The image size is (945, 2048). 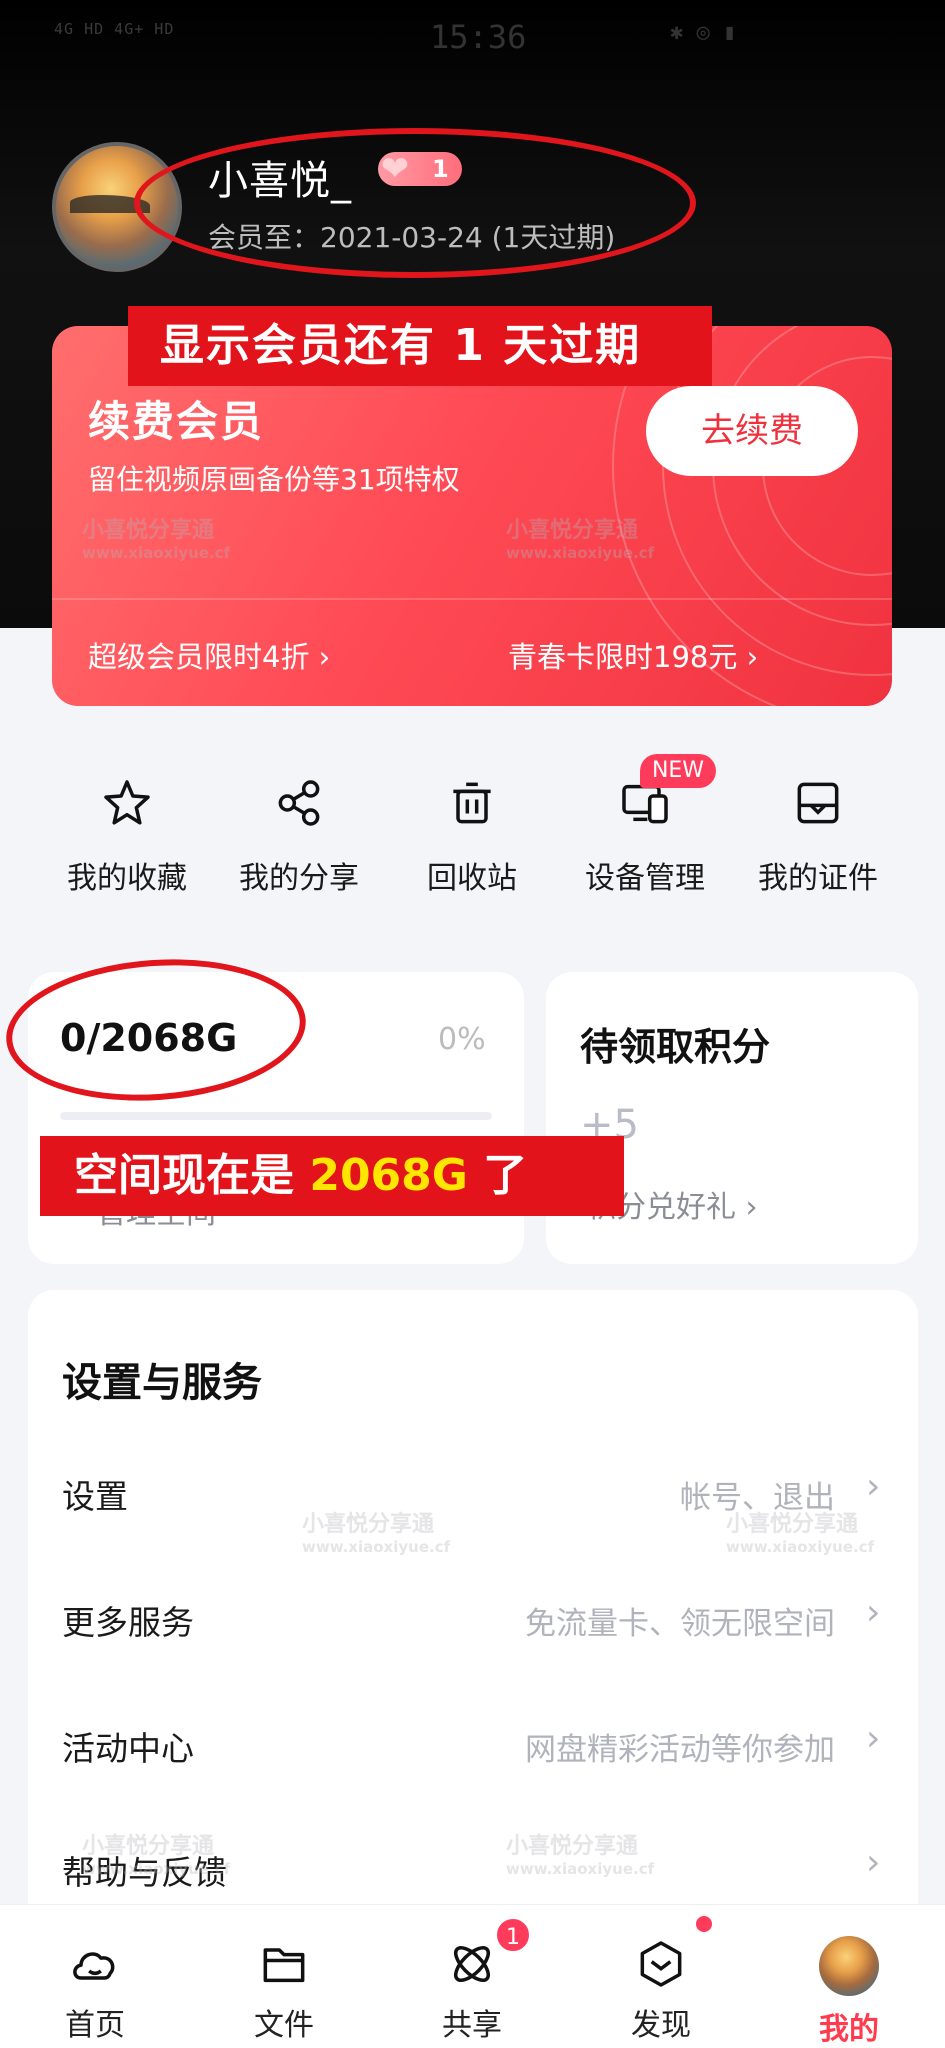 What do you see at coordinates (284, 2025) in the screenshot?
I see `tab-label: 文件` at bounding box center [284, 2025].